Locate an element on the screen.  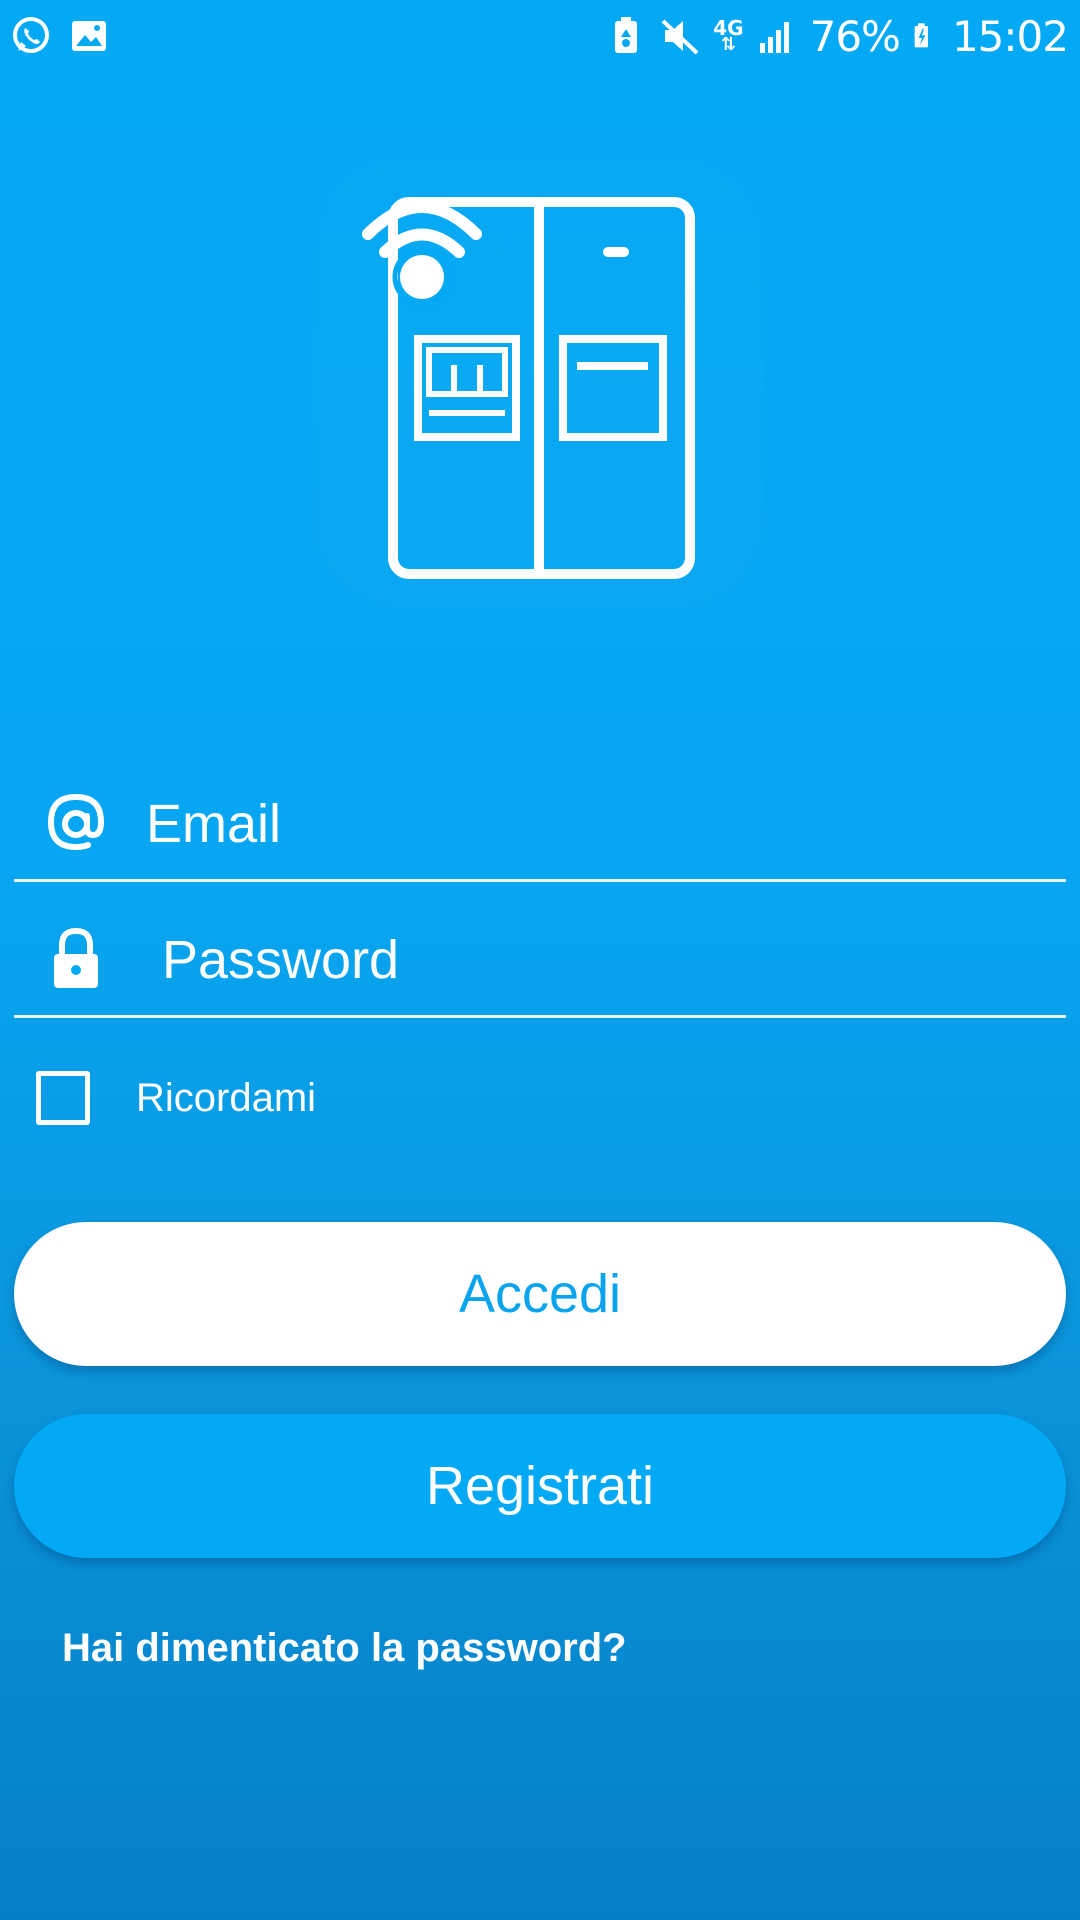
mute-icon is located at coordinates (680, 37).